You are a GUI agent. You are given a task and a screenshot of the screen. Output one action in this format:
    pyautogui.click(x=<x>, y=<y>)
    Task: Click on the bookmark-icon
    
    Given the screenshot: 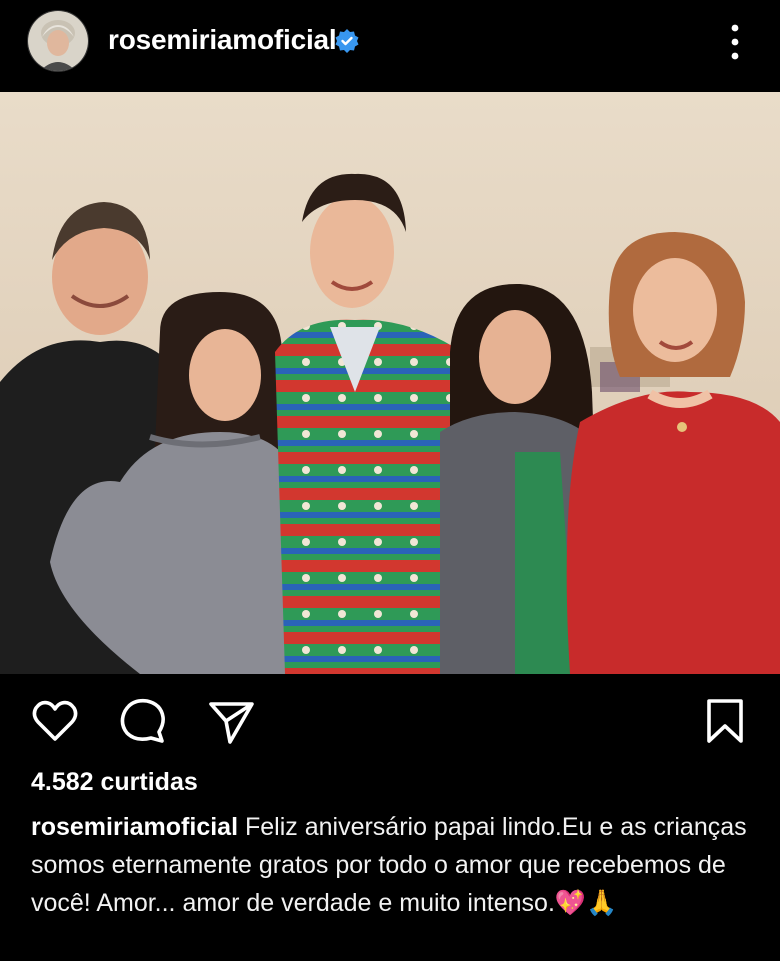 What is the action you would take?
    pyautogui.click(x=725, y=721)
    